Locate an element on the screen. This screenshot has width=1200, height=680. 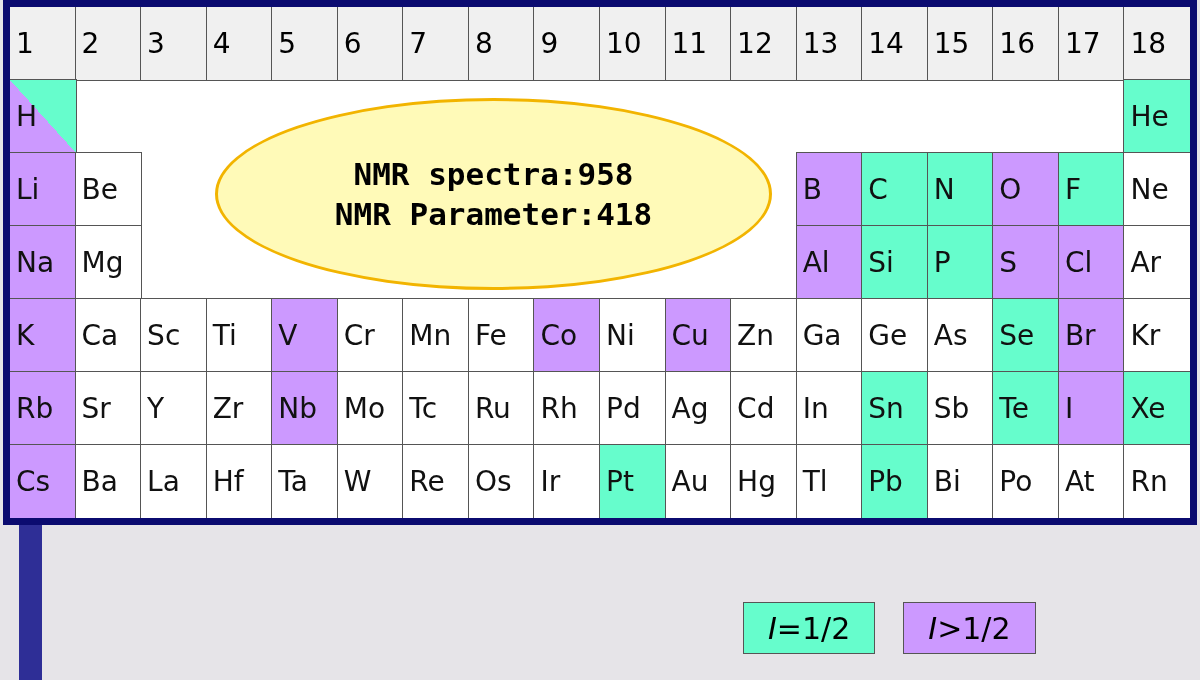
element-cell: V is located at coordinates (305, 335).